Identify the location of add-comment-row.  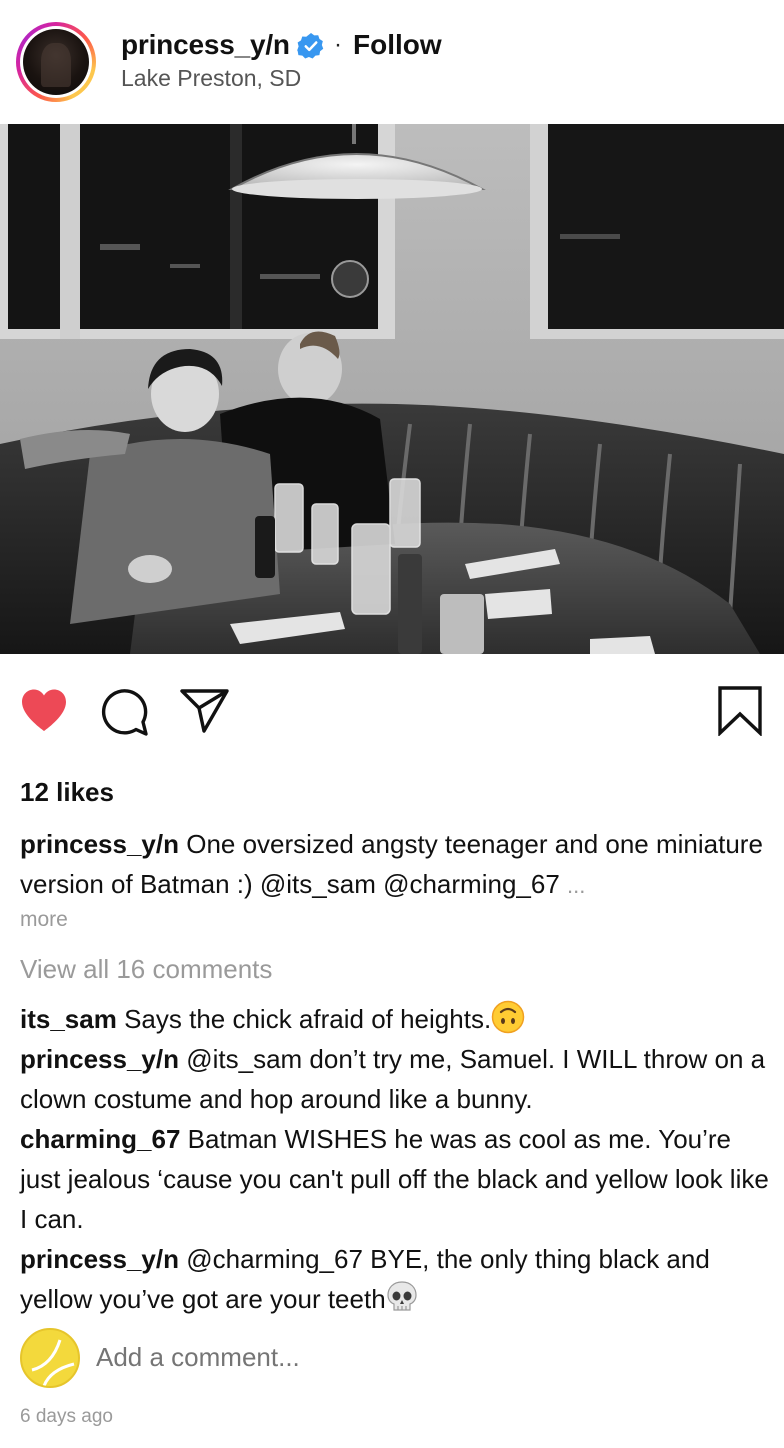
(392, 1358).